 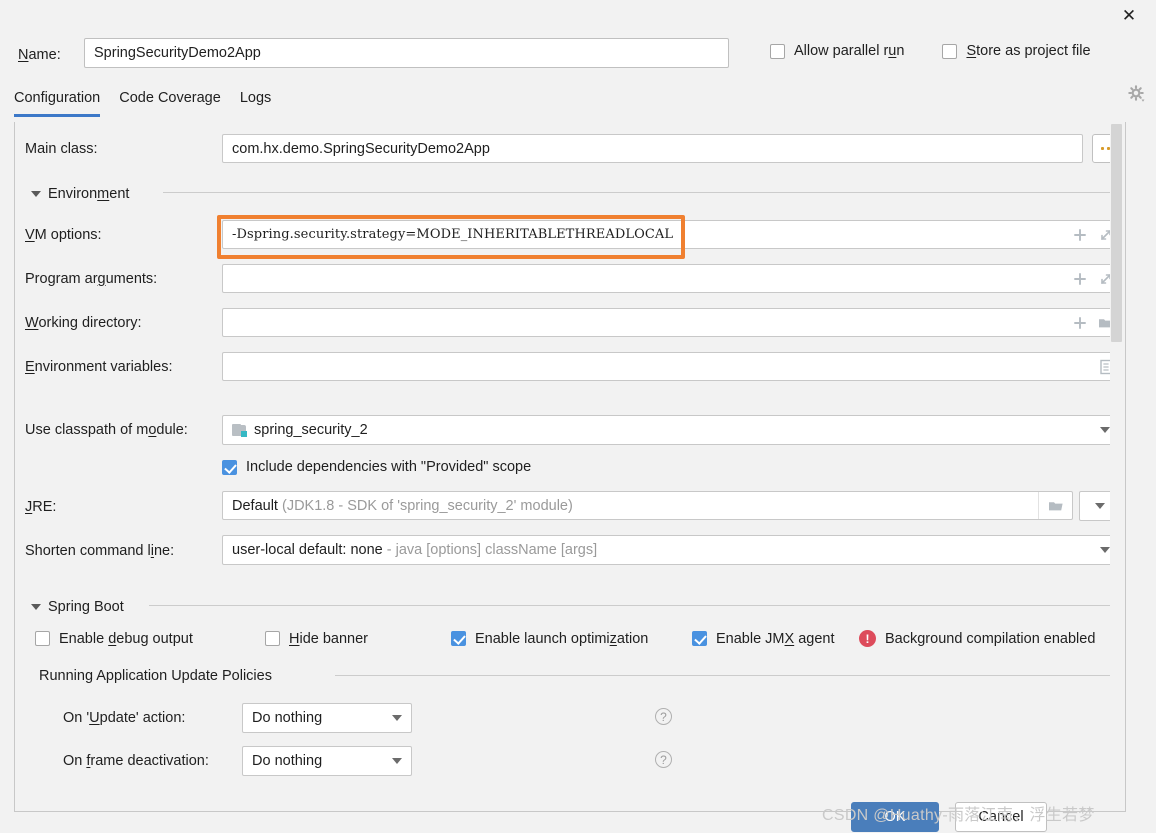 I want to click on scrollbar-thumb, so click(x=1116, y=233).